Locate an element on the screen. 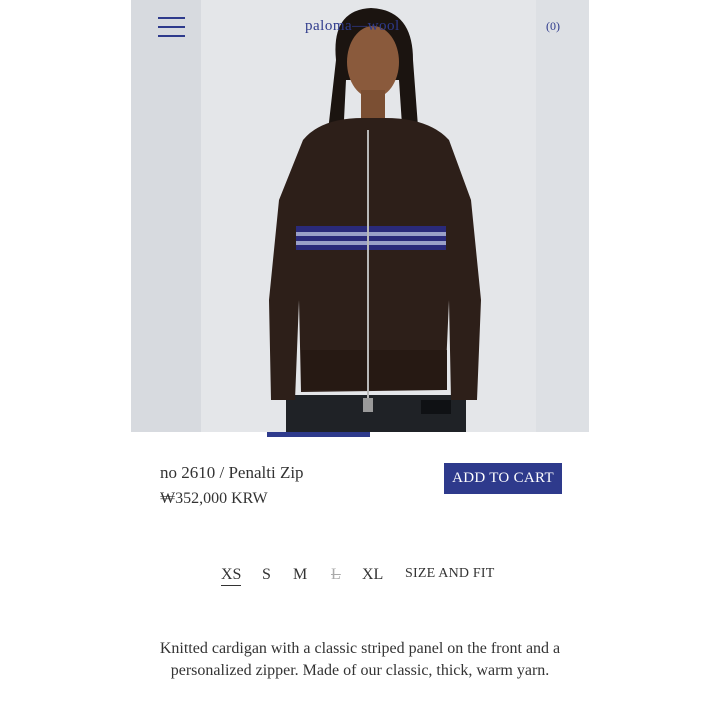 The width and height of the screenshot is (720, 720). size-option-m: M is located at coordinates (300, 575).